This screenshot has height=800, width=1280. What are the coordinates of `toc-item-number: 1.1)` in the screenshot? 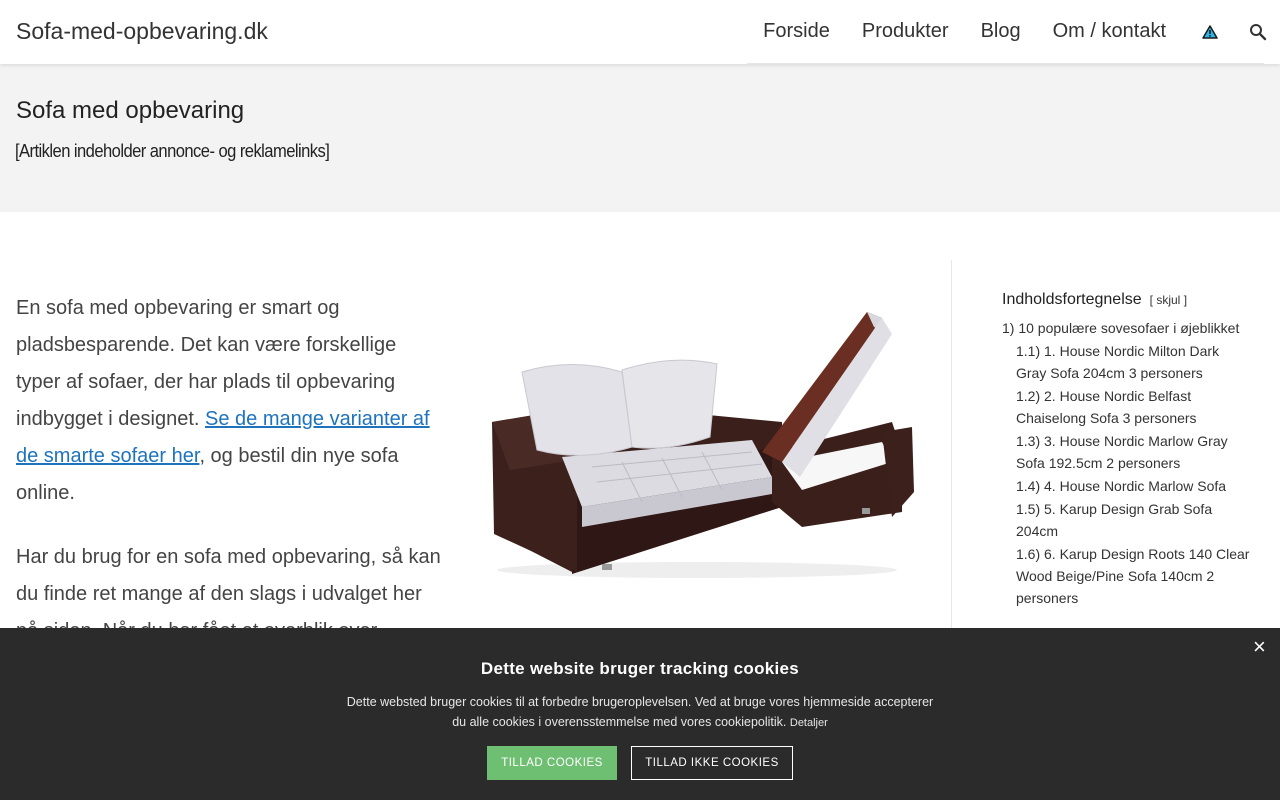 It's located at (1028, 351).